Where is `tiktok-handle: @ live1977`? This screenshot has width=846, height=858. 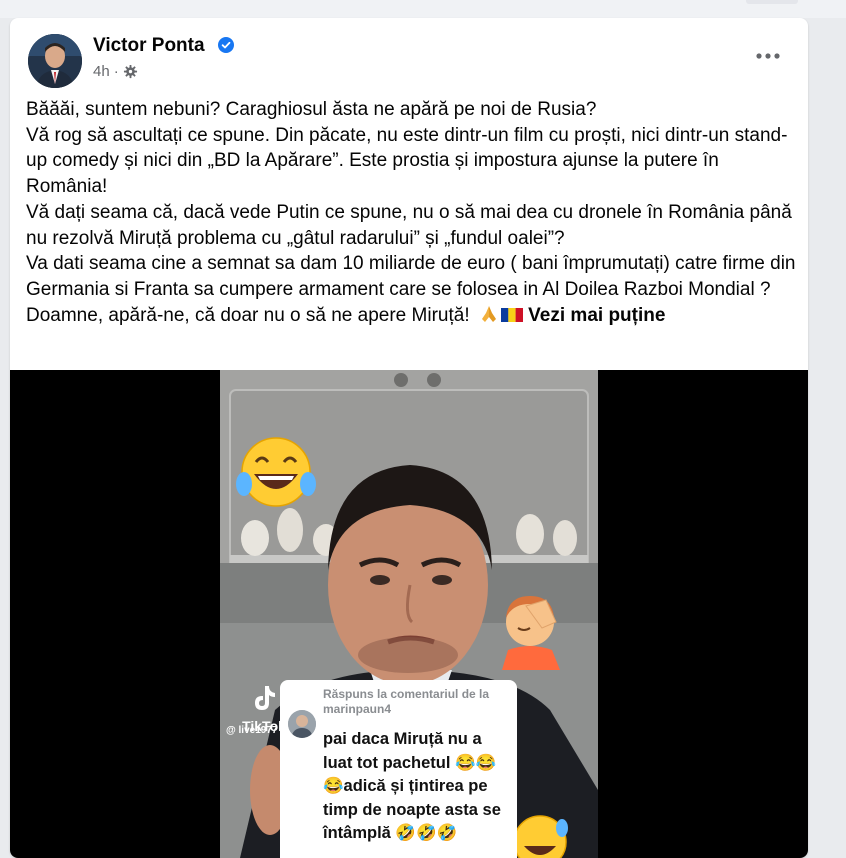 tiktok-handle: @ live1977 is located at coordinates (252, 730).